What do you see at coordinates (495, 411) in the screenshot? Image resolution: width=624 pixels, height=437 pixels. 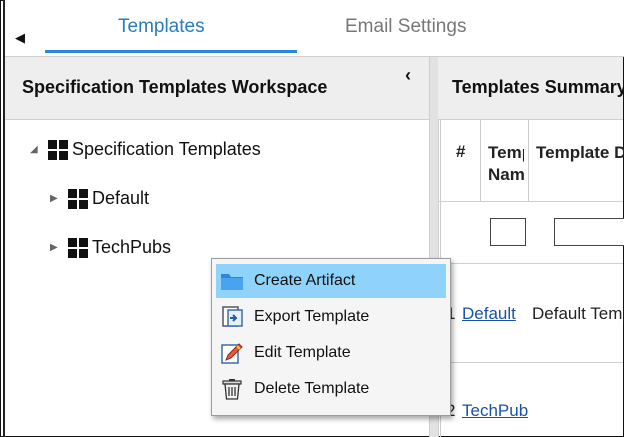 I see `template-link-techpubs: TechPubs` at bounding box center [495, 411].